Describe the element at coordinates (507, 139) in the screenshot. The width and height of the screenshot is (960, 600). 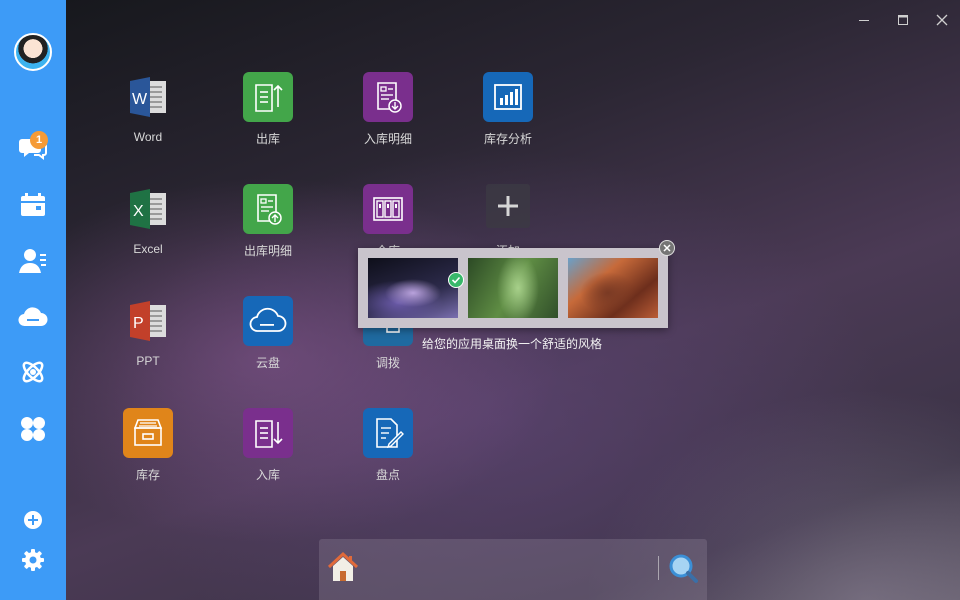
I see `app-label: 库存分析` at that location.